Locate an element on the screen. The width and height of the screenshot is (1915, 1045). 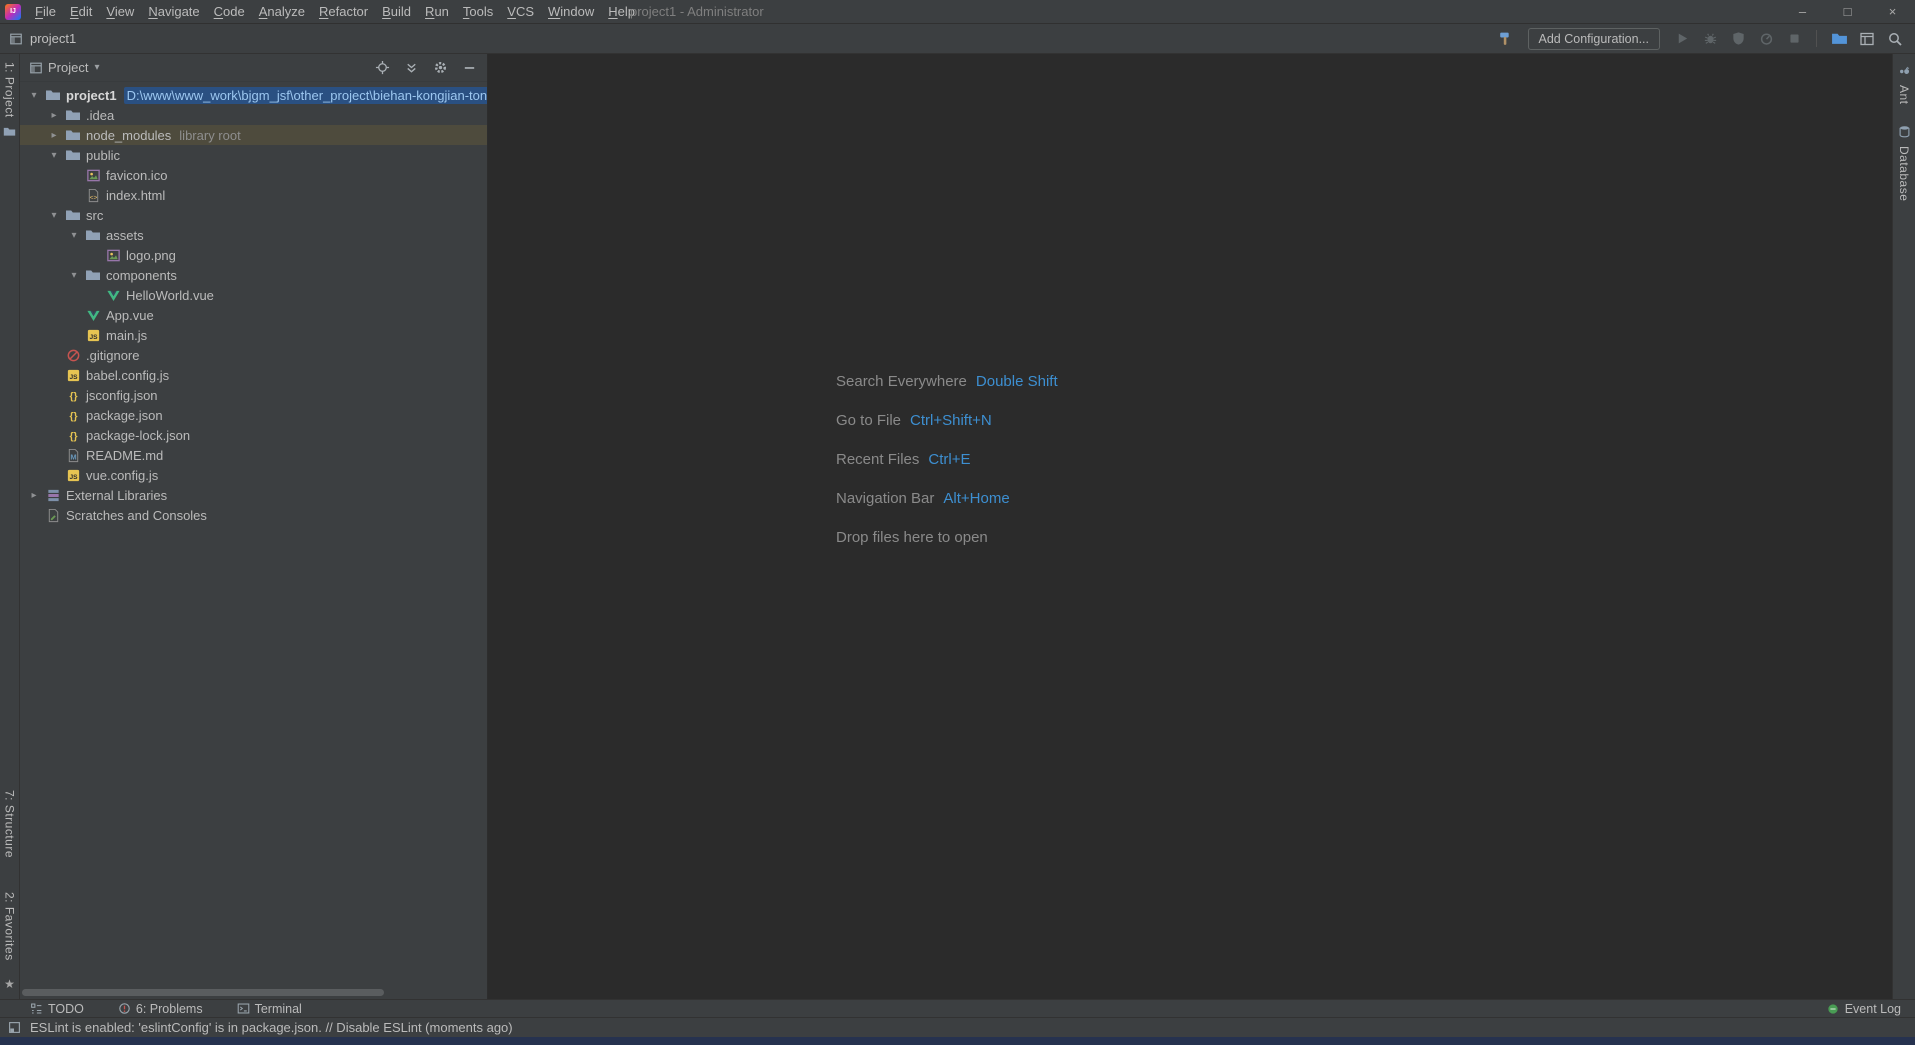
sidebar-tab-label: 1: Project is located at coordinates (9, 90).